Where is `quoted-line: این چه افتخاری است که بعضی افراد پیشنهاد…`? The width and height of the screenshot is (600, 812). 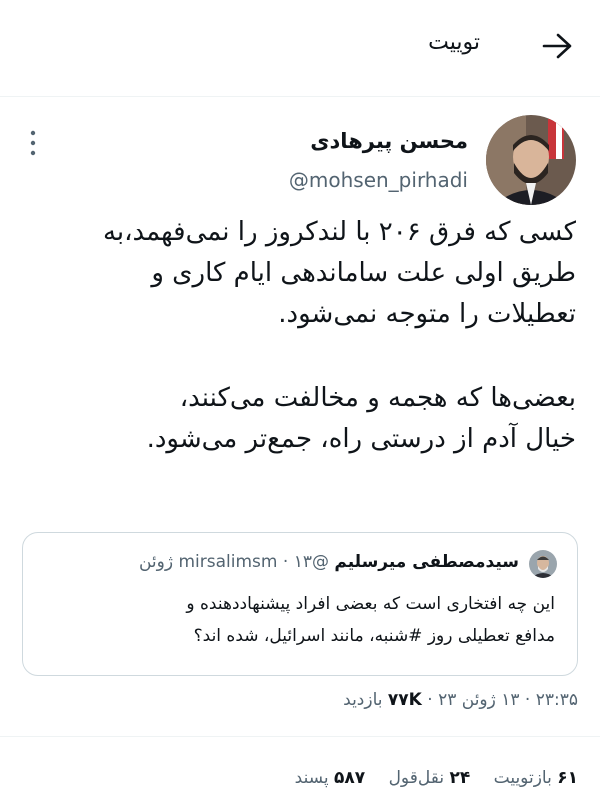 quoted-line: این چه افتخاری است که بعضی افراد پیشنهاد… is located at coordinates (370, 604).